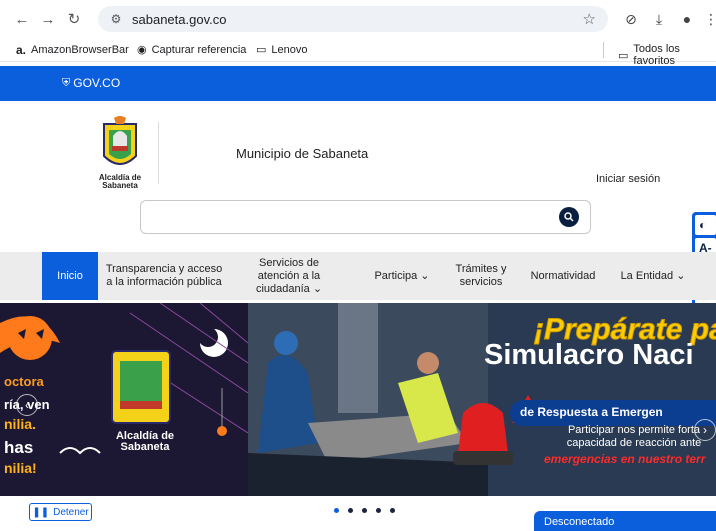 This screenshot has width=716, height=531. I want to click on slide2-emphasis: emergencias en nuestro terr, so click(625, 459).